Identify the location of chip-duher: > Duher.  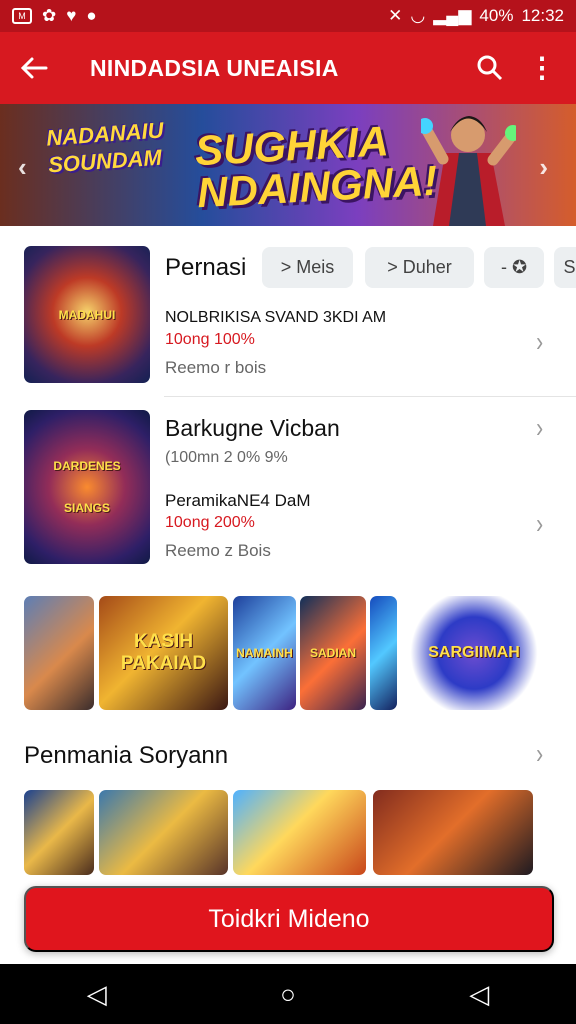
(419, 267).